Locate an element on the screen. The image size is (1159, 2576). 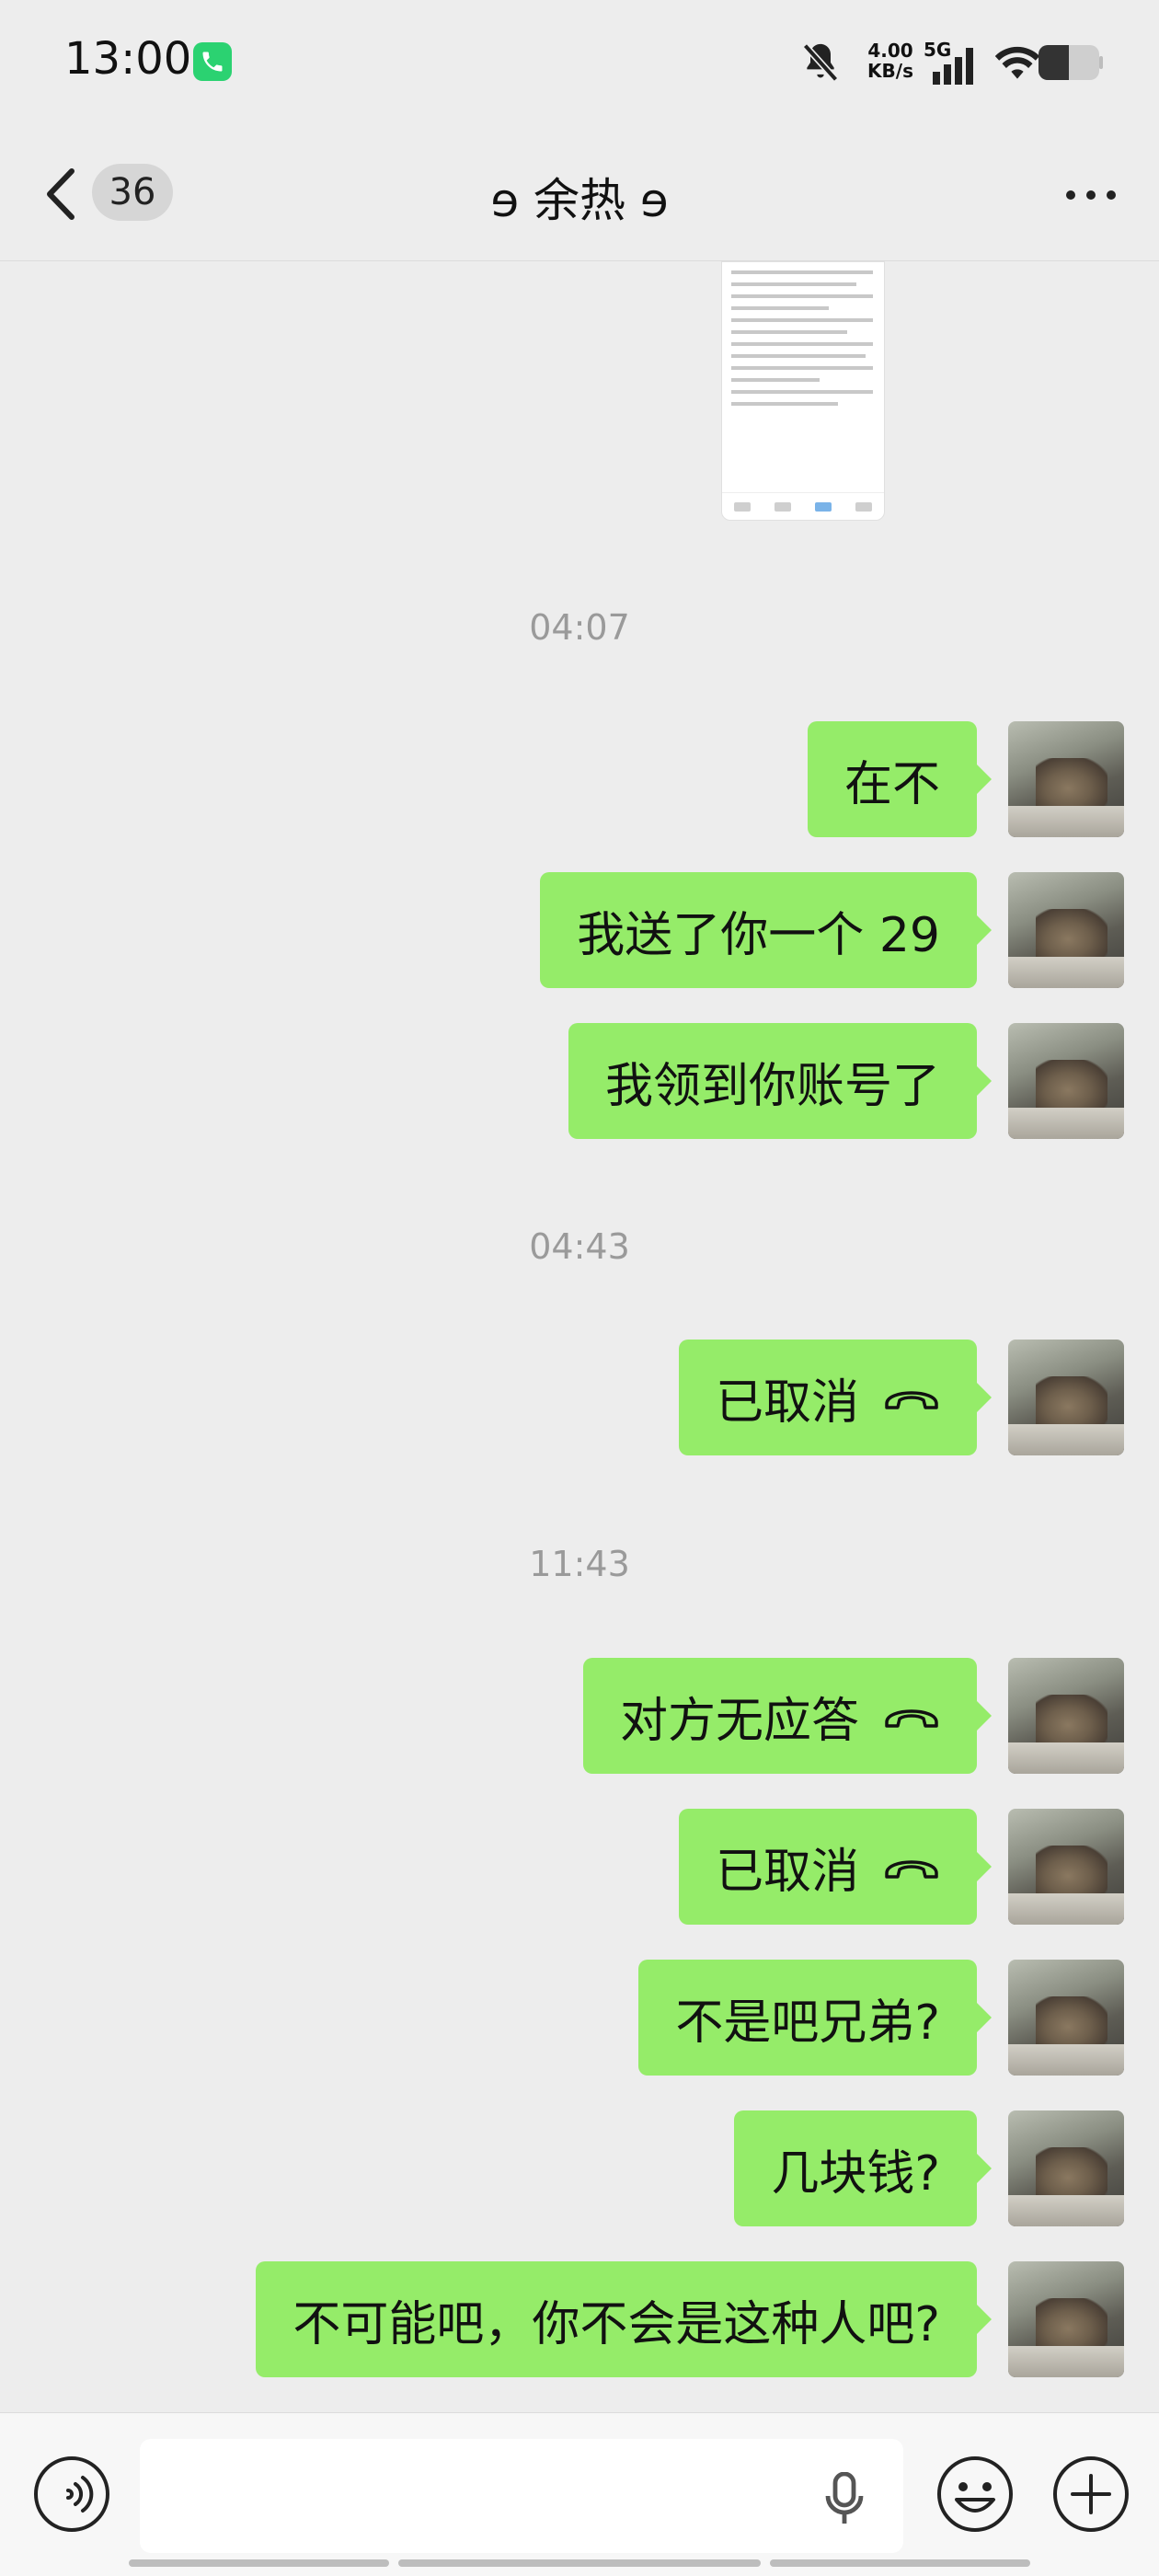
gesture-navigation-bar is located at coordinates (579, 2563).